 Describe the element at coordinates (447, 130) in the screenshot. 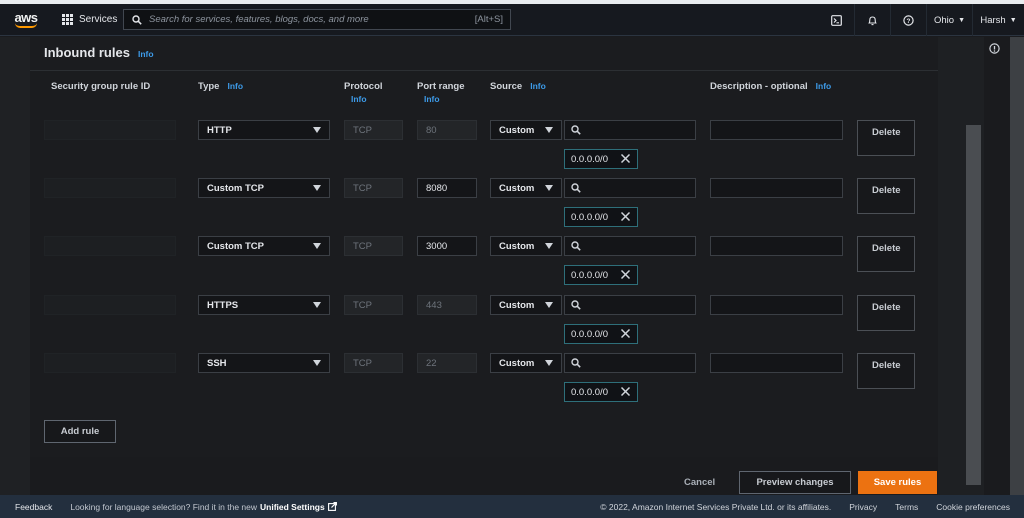

I see `port-range-input: 80` at that location.